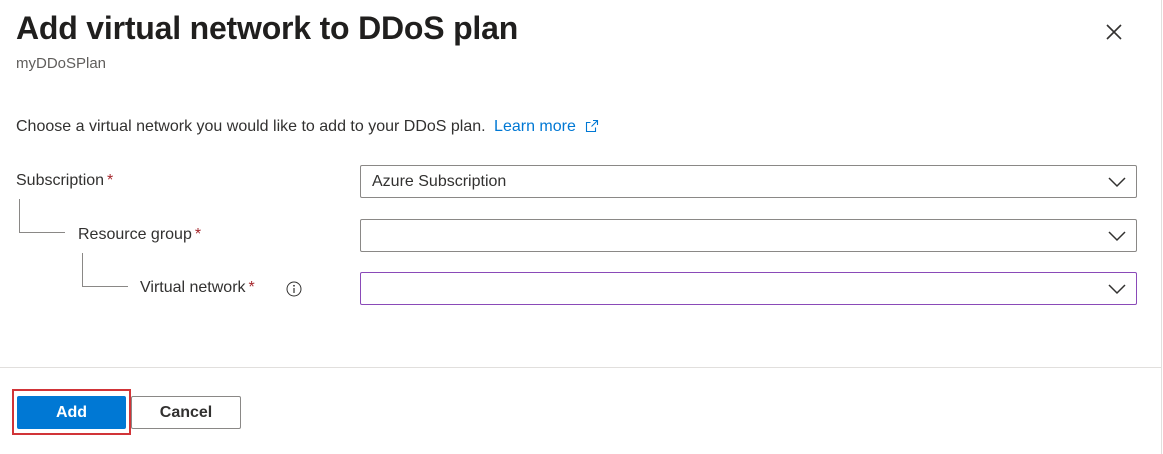 The width and height of the screenshot is (1163, 454). I want to click on panel-title: Add virtual network to DDoS plan, so click(267, 28).